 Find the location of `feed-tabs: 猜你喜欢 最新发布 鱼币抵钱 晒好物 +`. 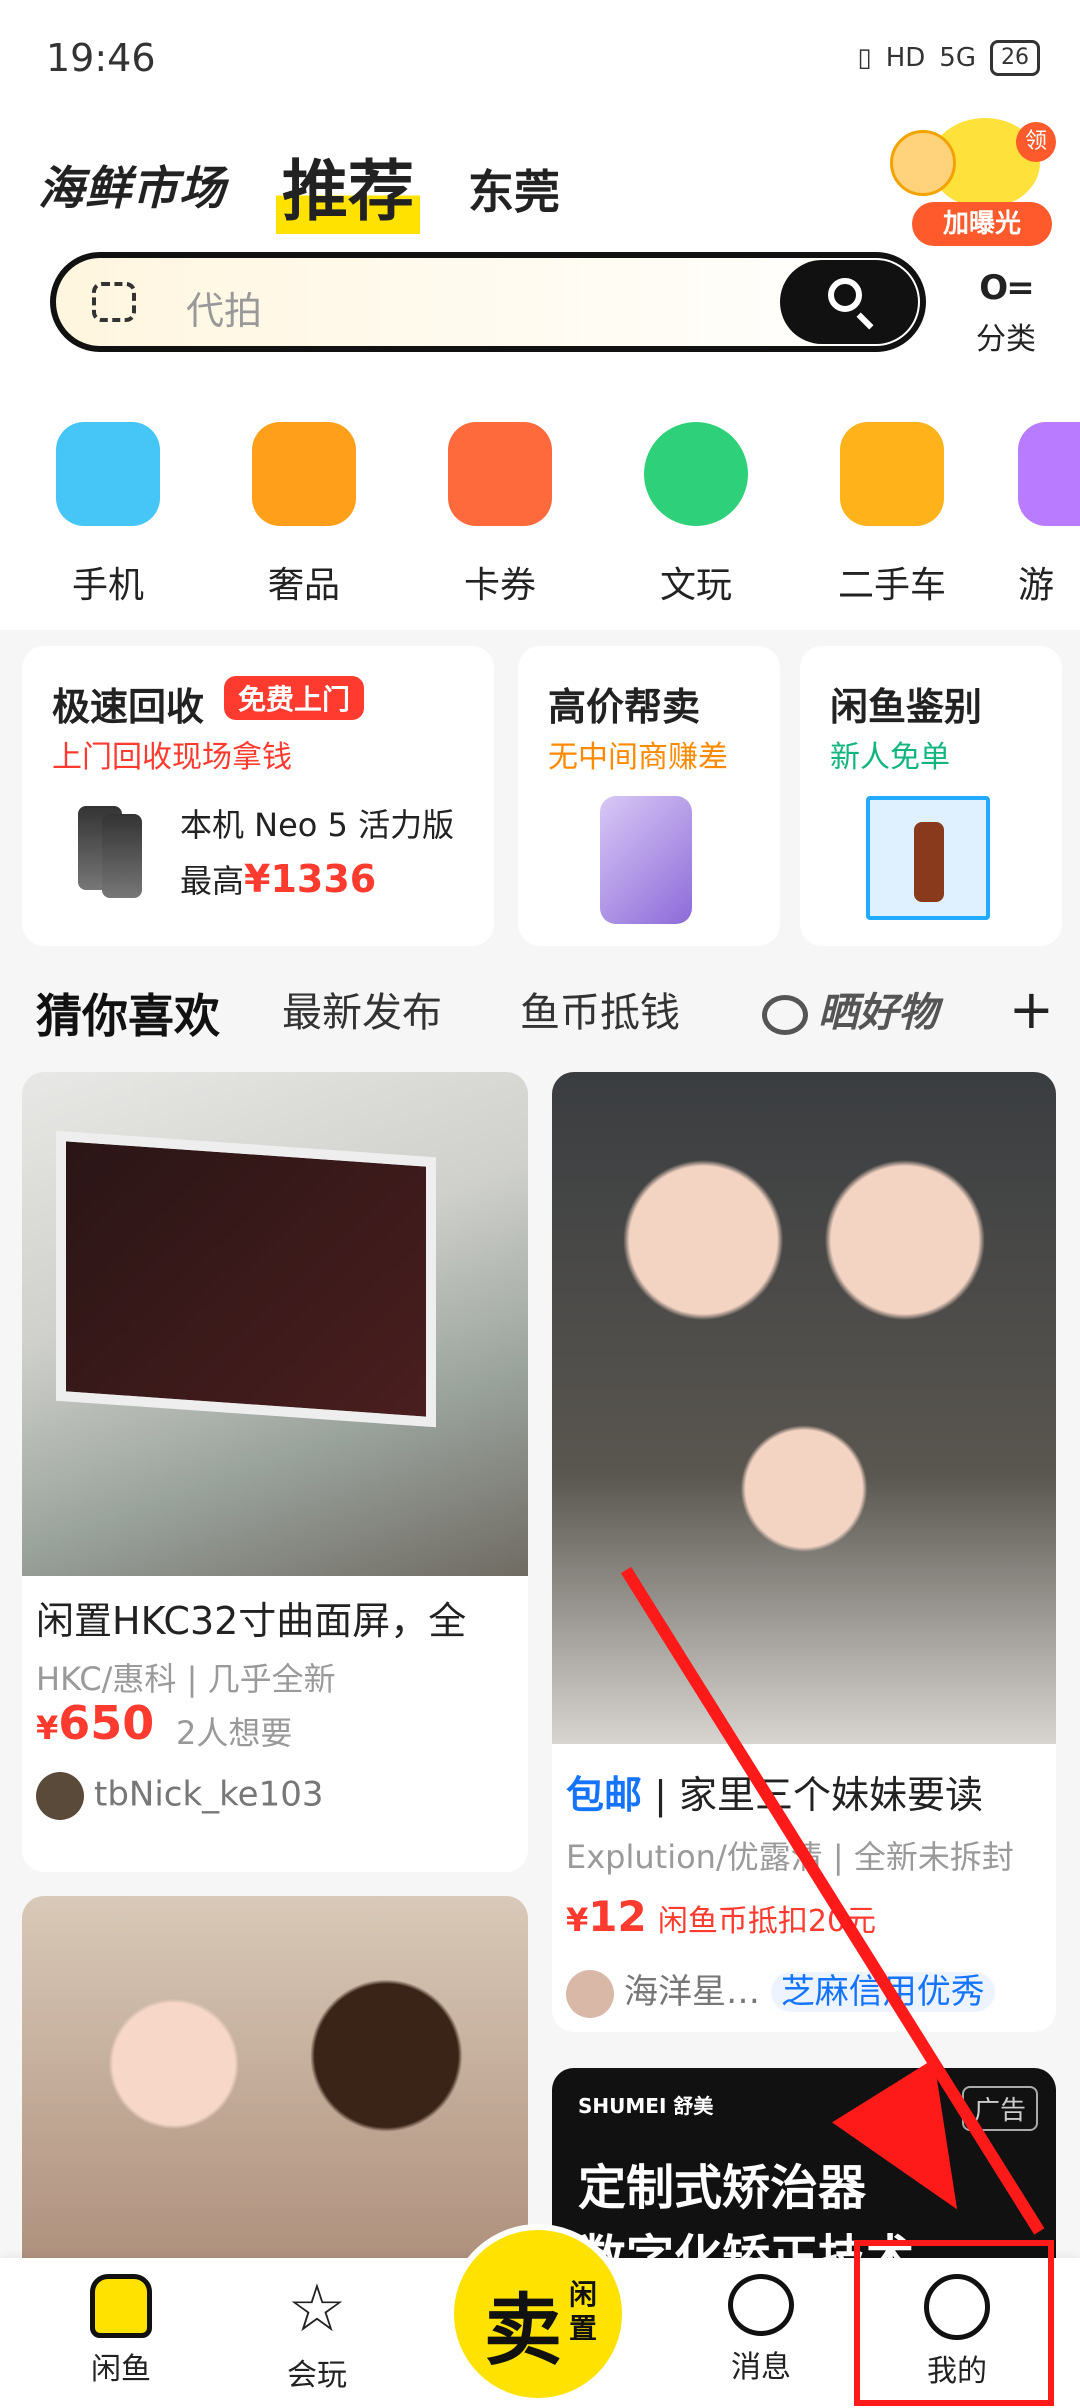

feed-tabs: 猜你喜欢 最新发布 鱼币抵钱 晒好物 + is located at coordinates (540, 1015).